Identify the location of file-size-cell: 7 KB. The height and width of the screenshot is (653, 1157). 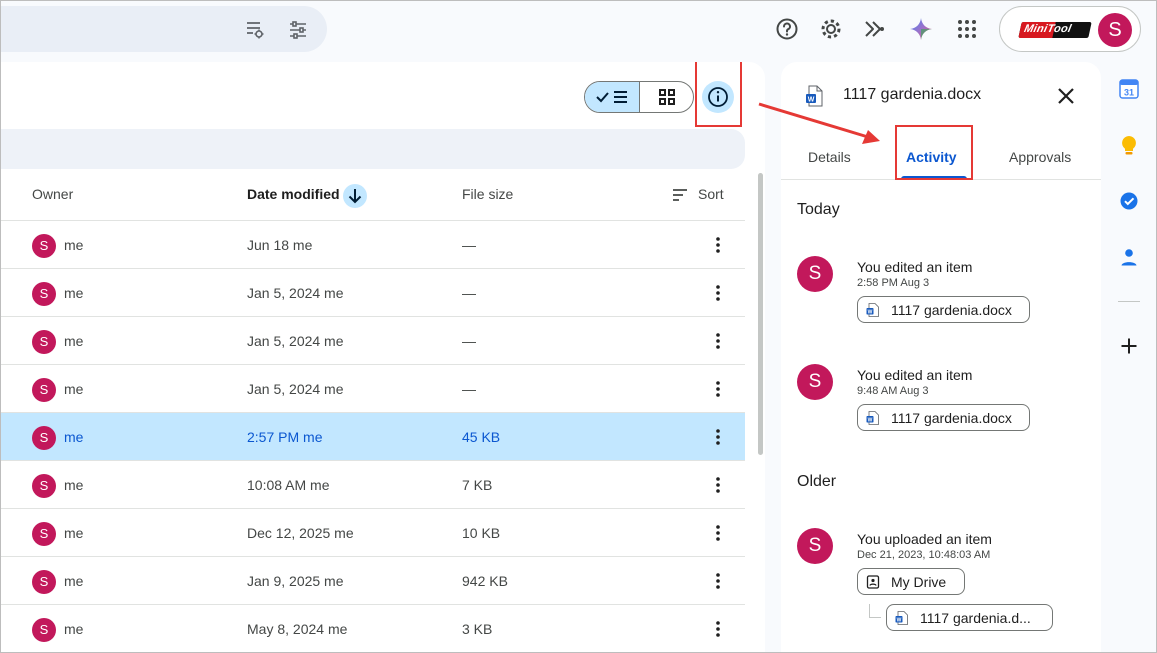
(477, 485).